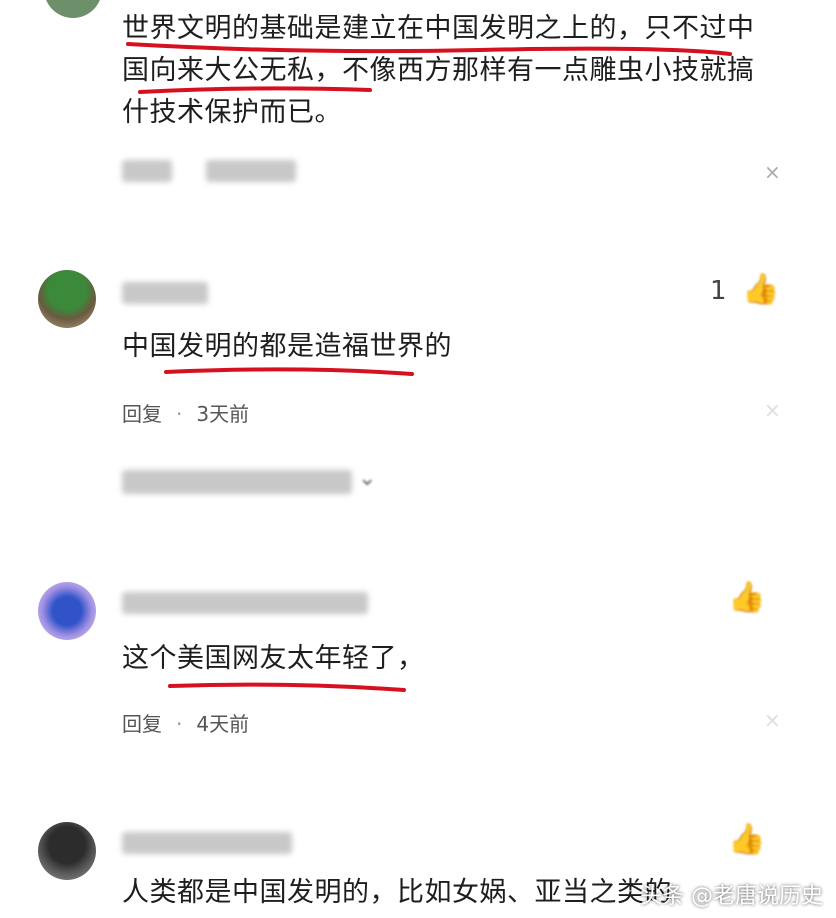  What do you see at coordinates (273, 658) in the screenshot?
I see `comment-text: 这个美国网友太年轻了，` at bounding box center [273, 658].